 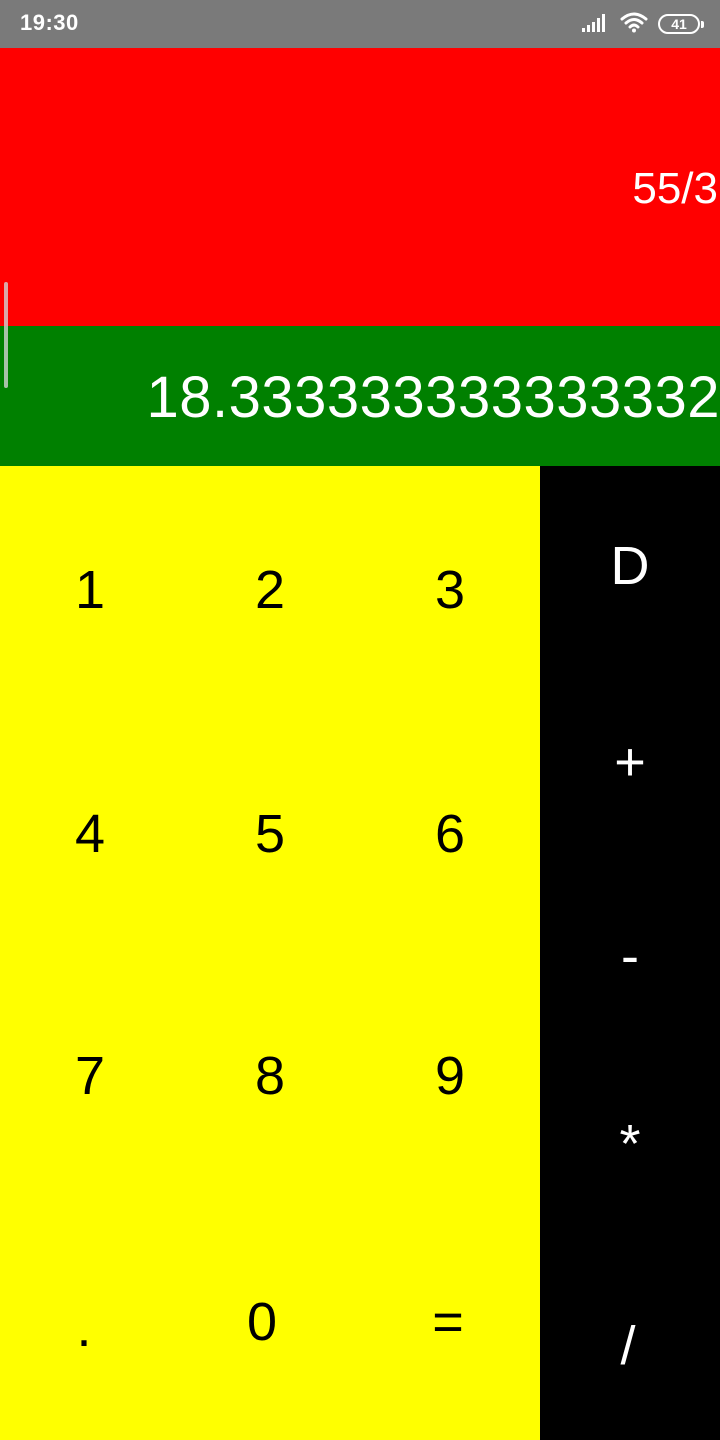 I want to click on key-plus: +, so click(x=630, y=762).